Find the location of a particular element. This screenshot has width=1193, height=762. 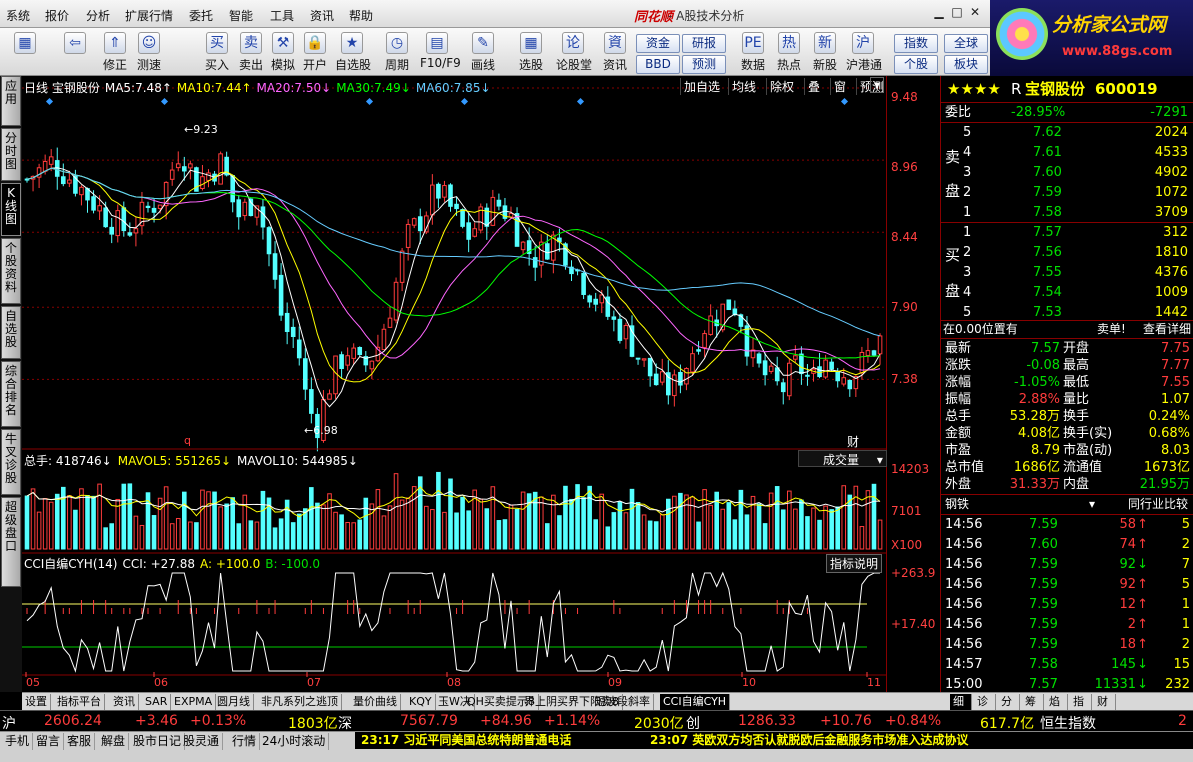

toolbar-button: ★ 自选股 is located at coordinates (353, 52).